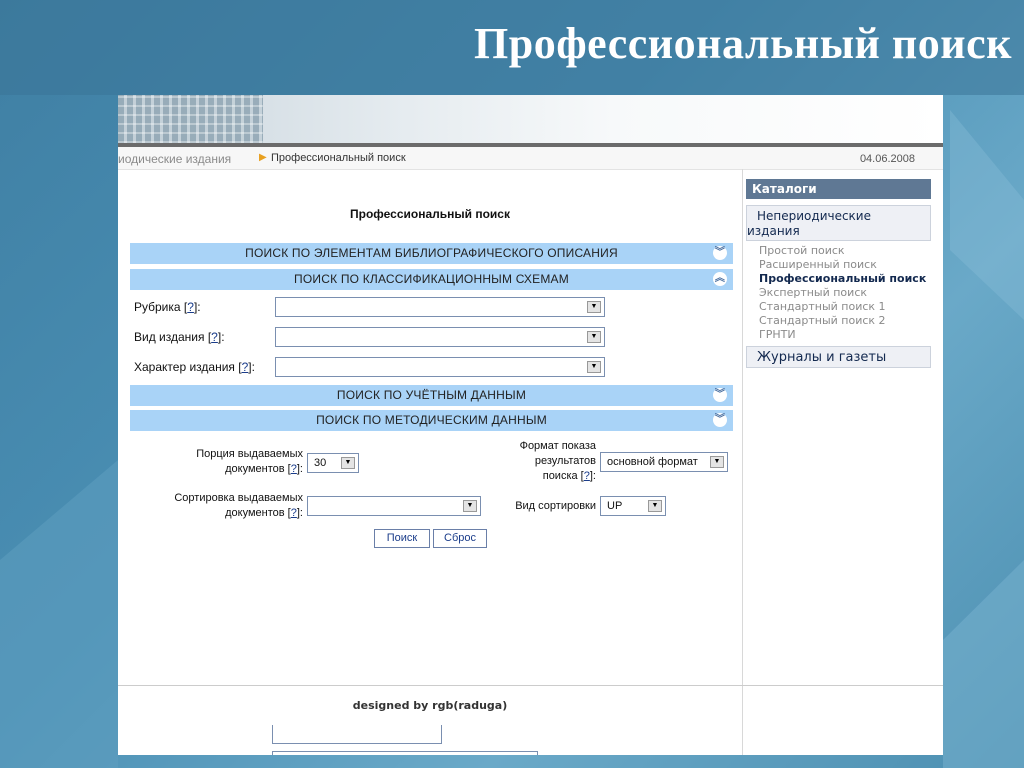  I want to click on slide-title: Профессиональный поиск, so click(743, 43).